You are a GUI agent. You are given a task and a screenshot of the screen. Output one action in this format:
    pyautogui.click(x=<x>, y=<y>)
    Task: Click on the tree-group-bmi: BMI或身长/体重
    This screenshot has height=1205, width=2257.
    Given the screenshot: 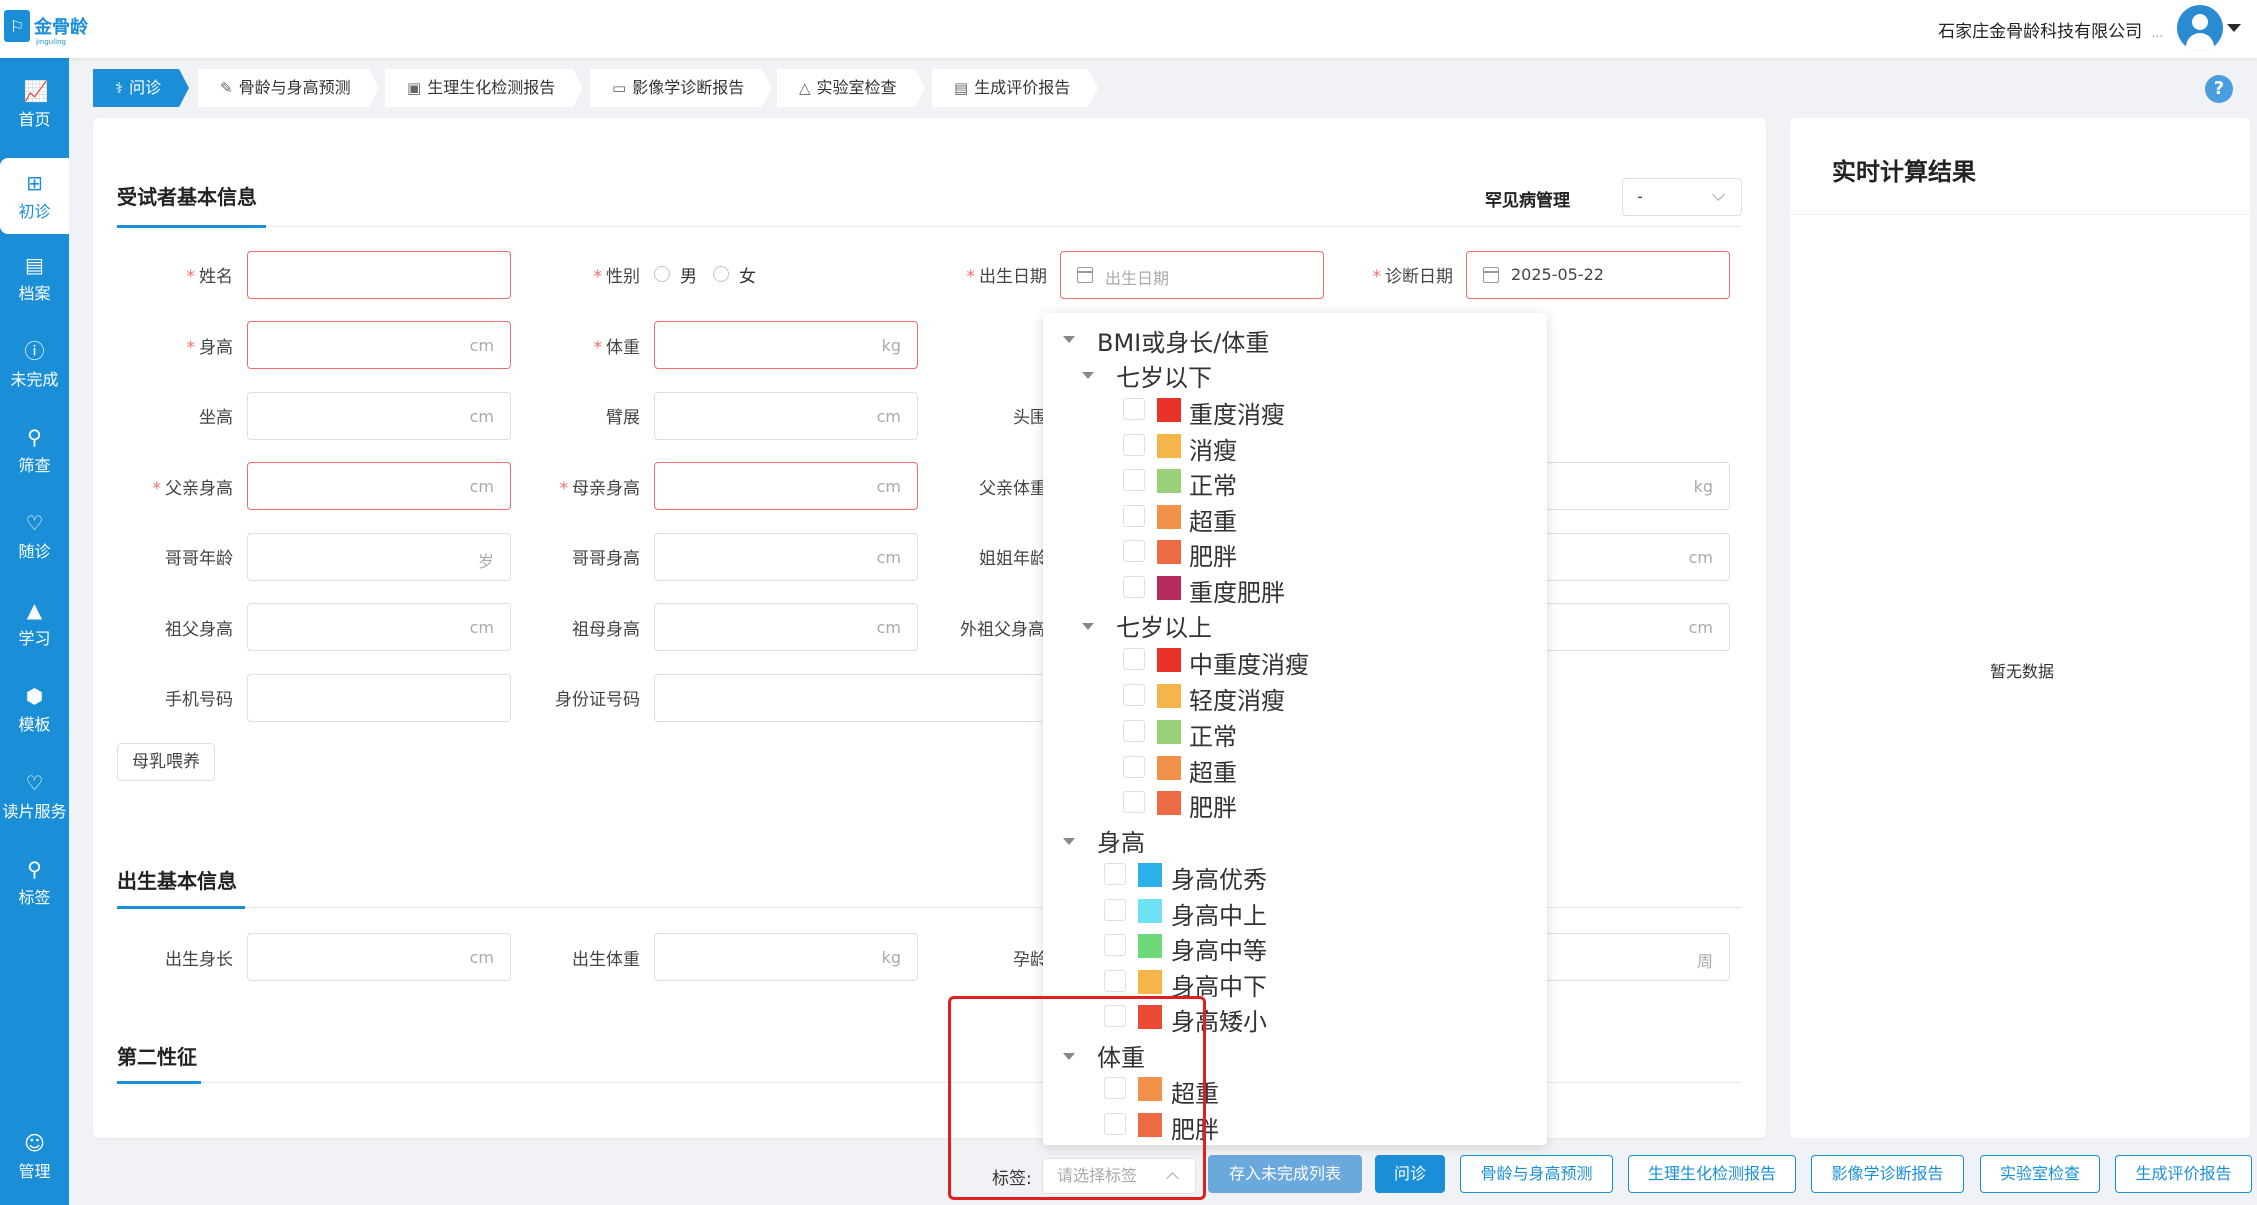 What is the action you would take?
    pyautogui.click(x=1183, y=340)
    